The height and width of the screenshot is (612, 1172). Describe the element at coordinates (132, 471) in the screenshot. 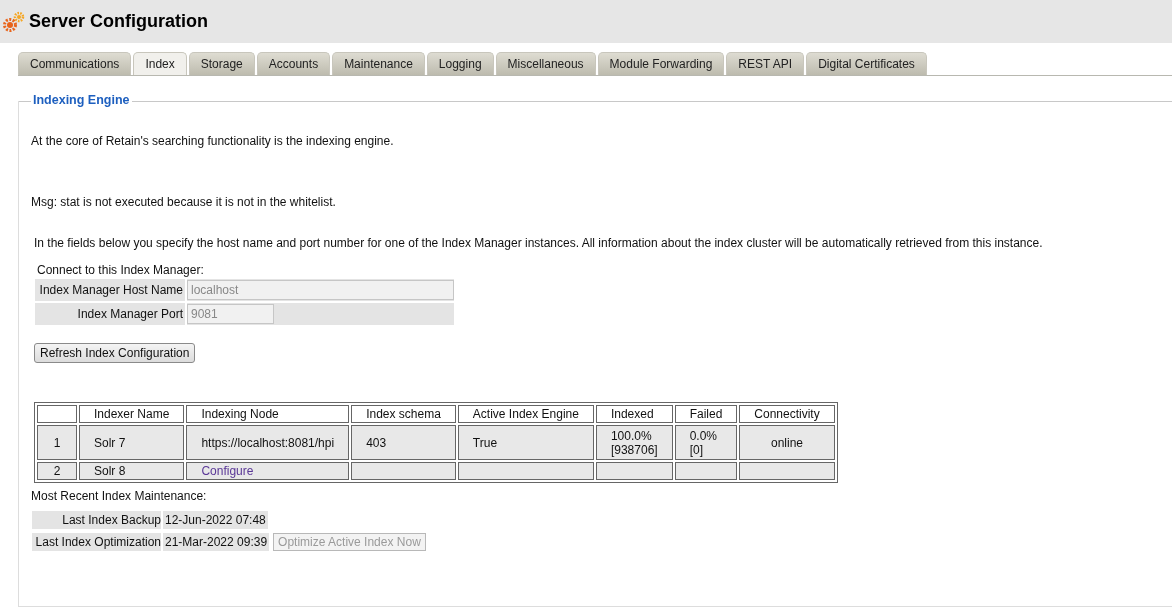

I see `table-cell: Solr 8` at that location.